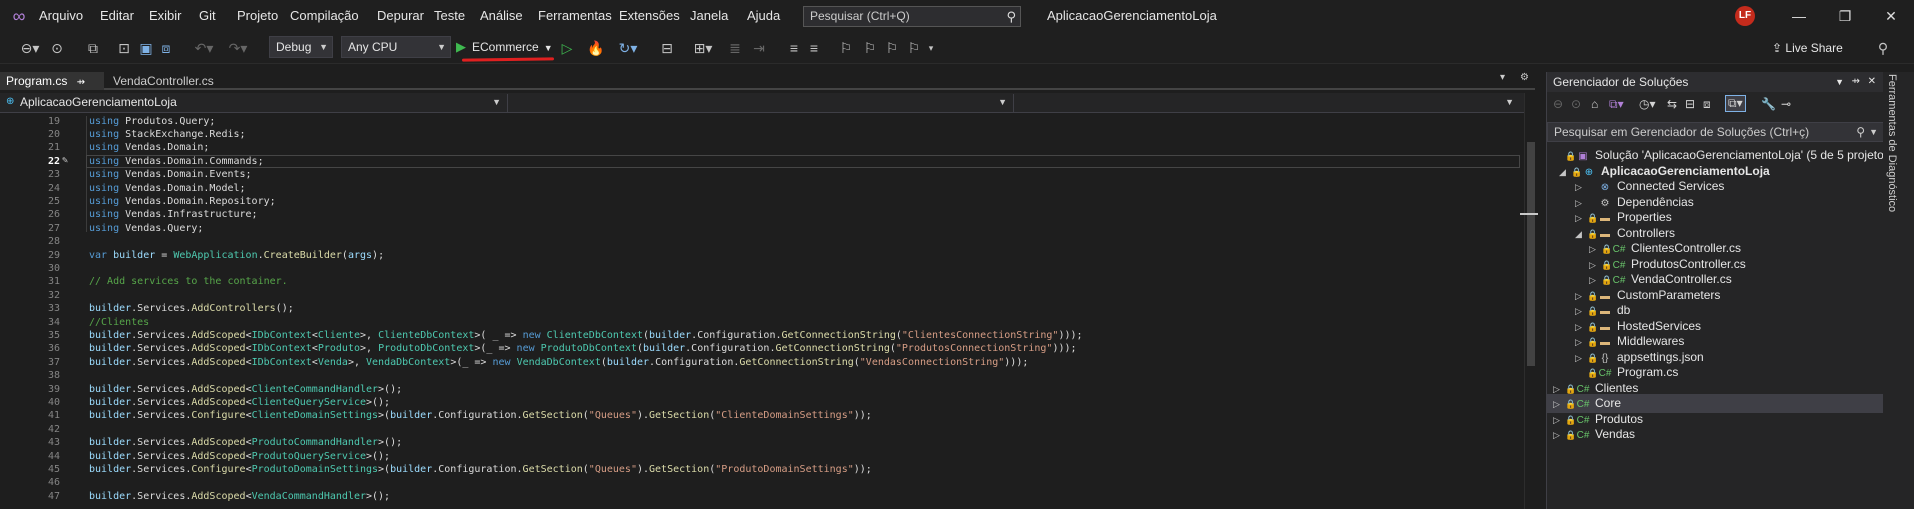 This screenshot has height=509, width=1914. Describe the element at coordinates (1786, 104) in the screenshot. I see `preview-icon: ⊸` at that location.